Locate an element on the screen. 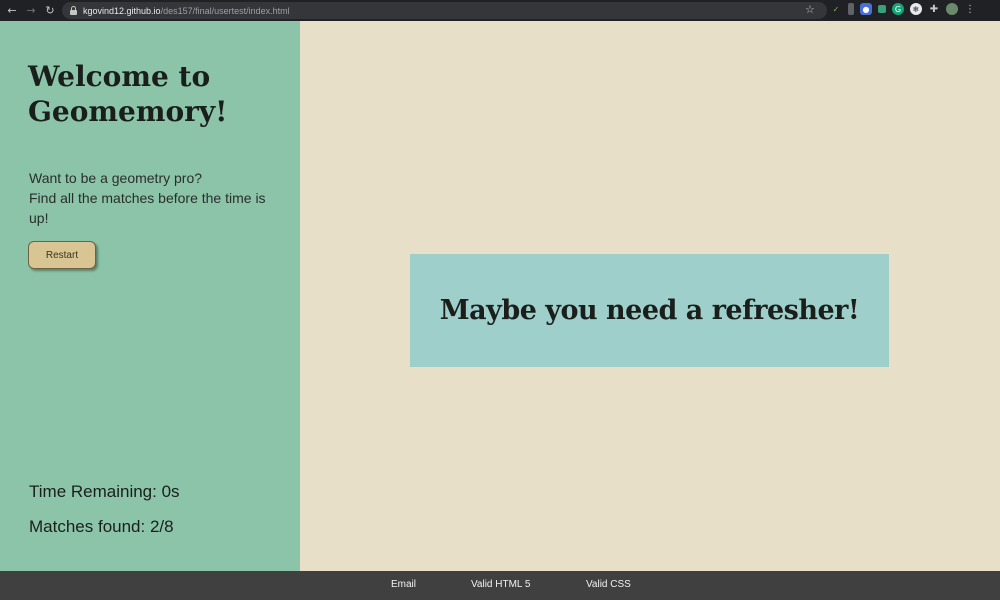  footer: Email Valid HTML 5 Valid CSS is located at coordinates (500, 585).